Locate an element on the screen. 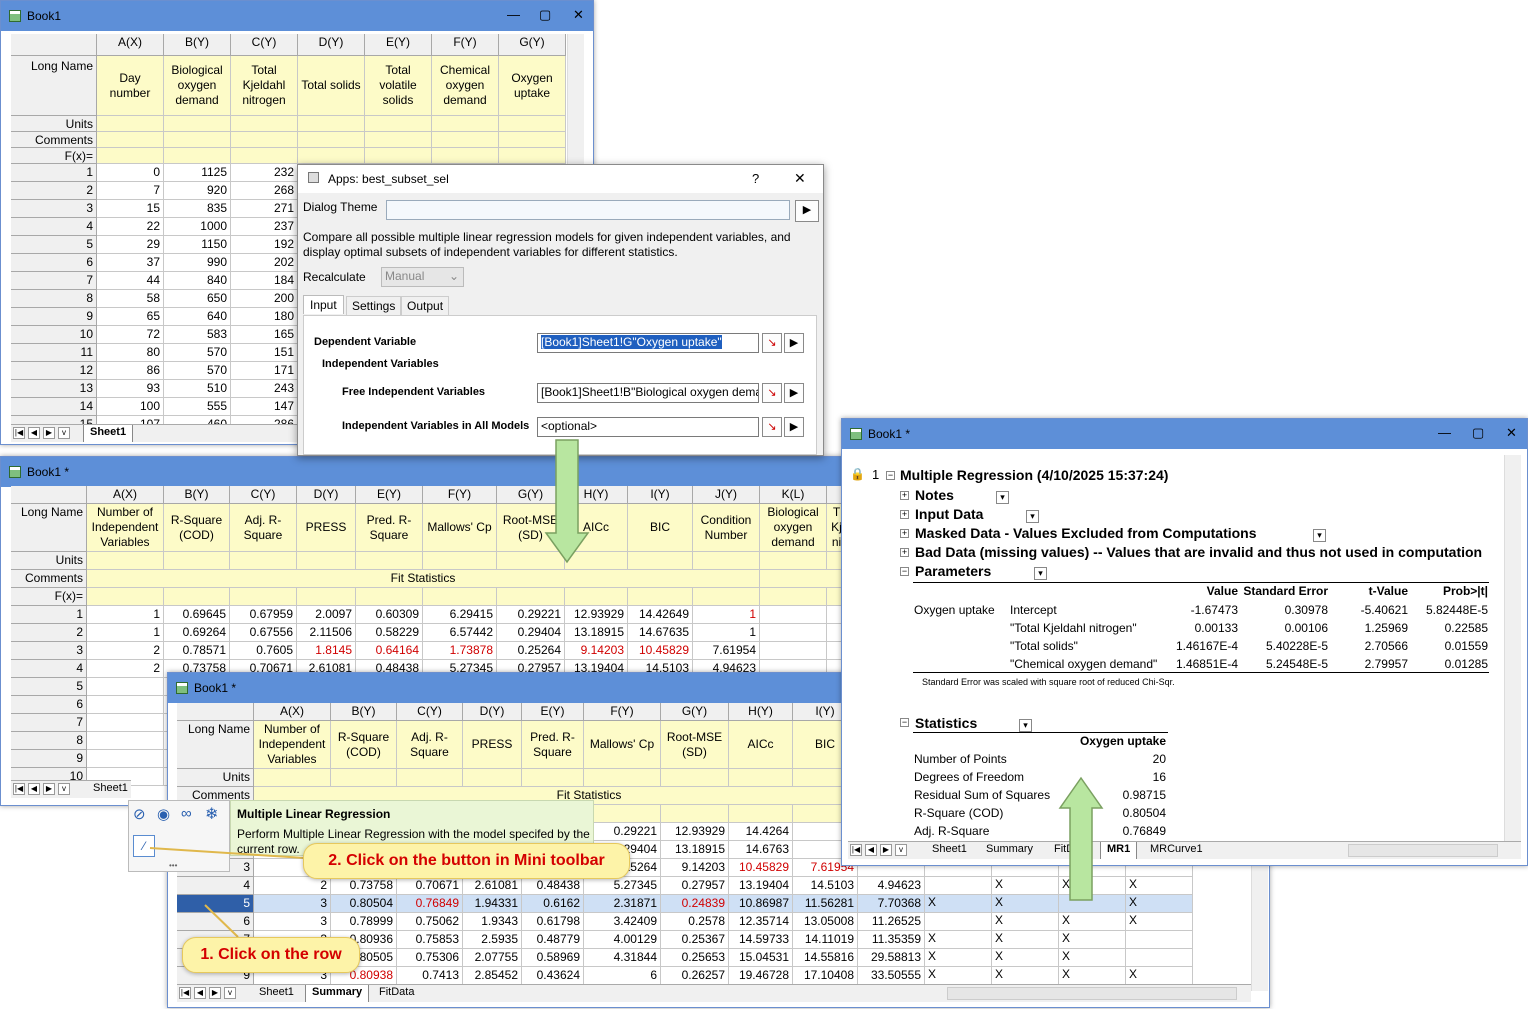 This screenshot has height=1009, width=1528. title-bar: Book1 * — ▢ ✕ is located at coordinates (1184, 434).